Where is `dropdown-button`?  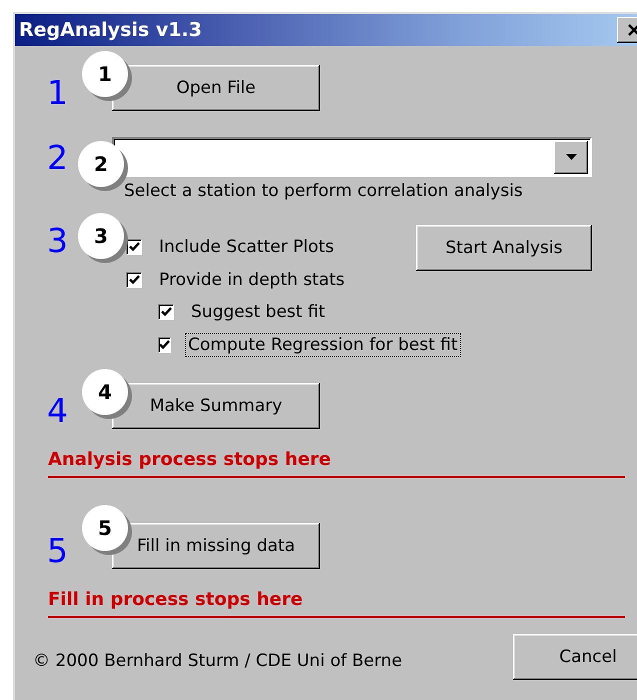 dropdown-button is located at coordinates (571, 157).